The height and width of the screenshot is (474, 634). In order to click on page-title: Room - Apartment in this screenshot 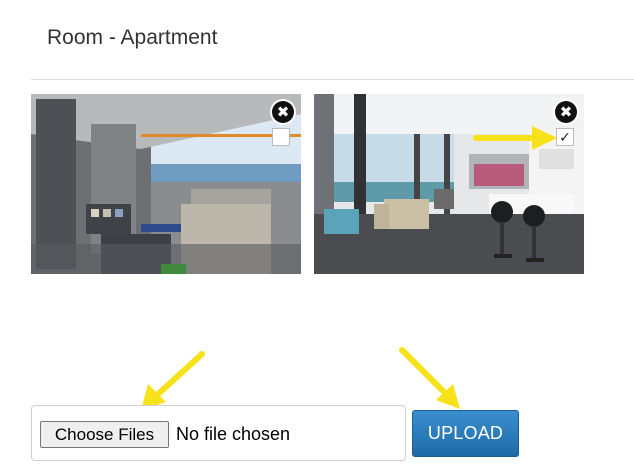, I will do `click(132, 37)`.